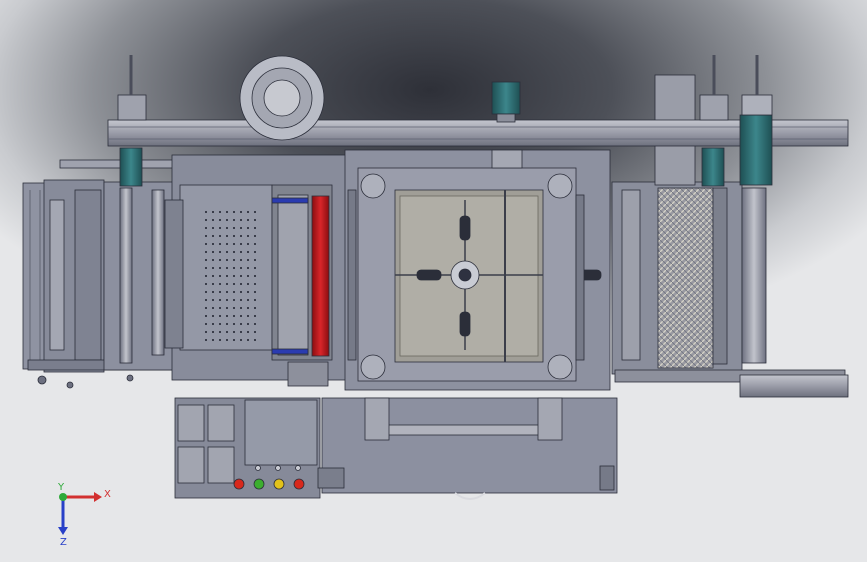 The width and height of the screenshot is (867, 566). What do you see at coordinates (84, 515) in the screenshot?
I see `coordinate-triad: X Y Z` at bounding box center [84, 515].